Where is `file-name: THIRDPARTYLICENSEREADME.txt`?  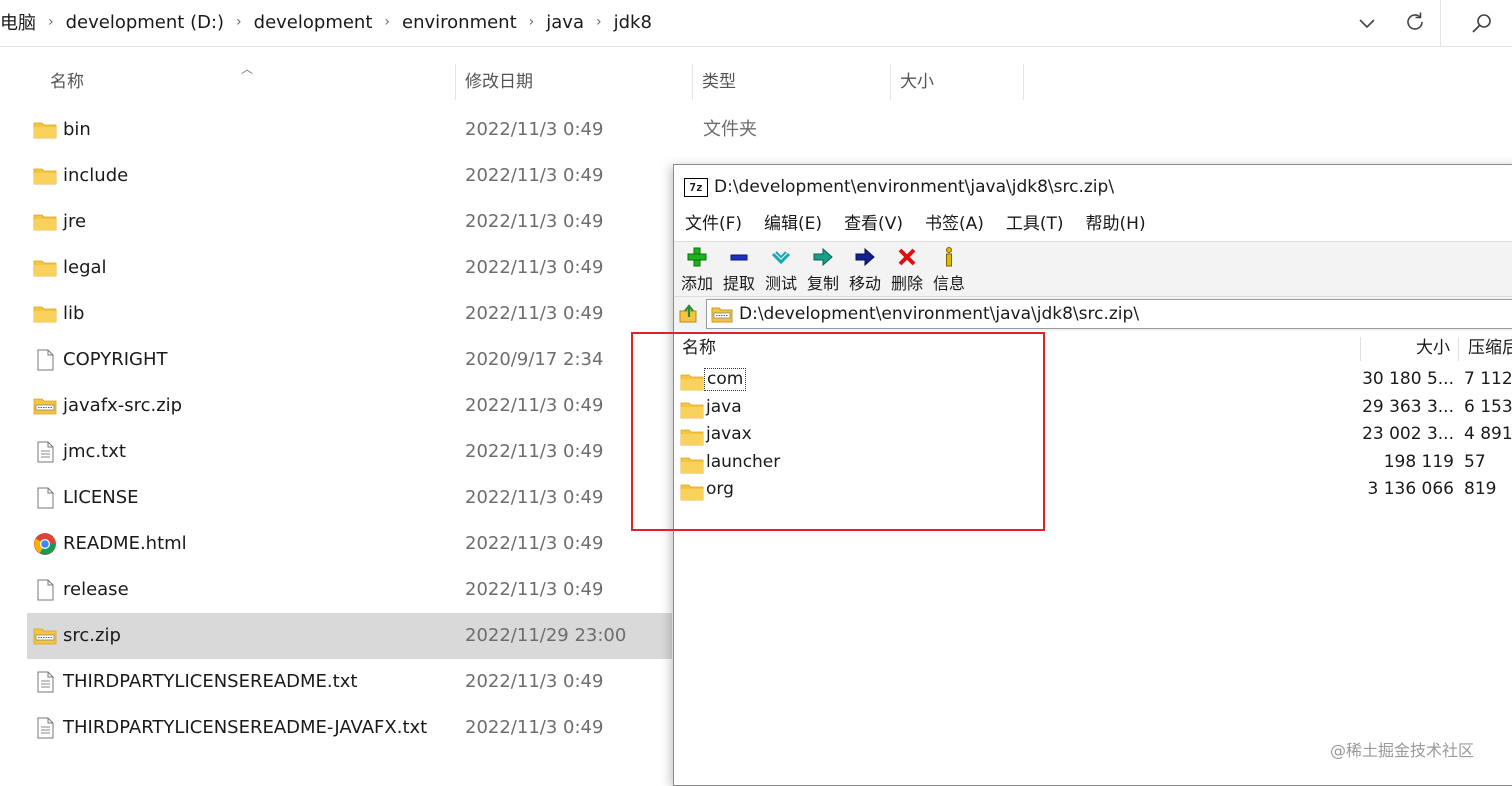
file-name: THIRDPARTYLICENSEREADME.txt is located at coordinates (210, 681).